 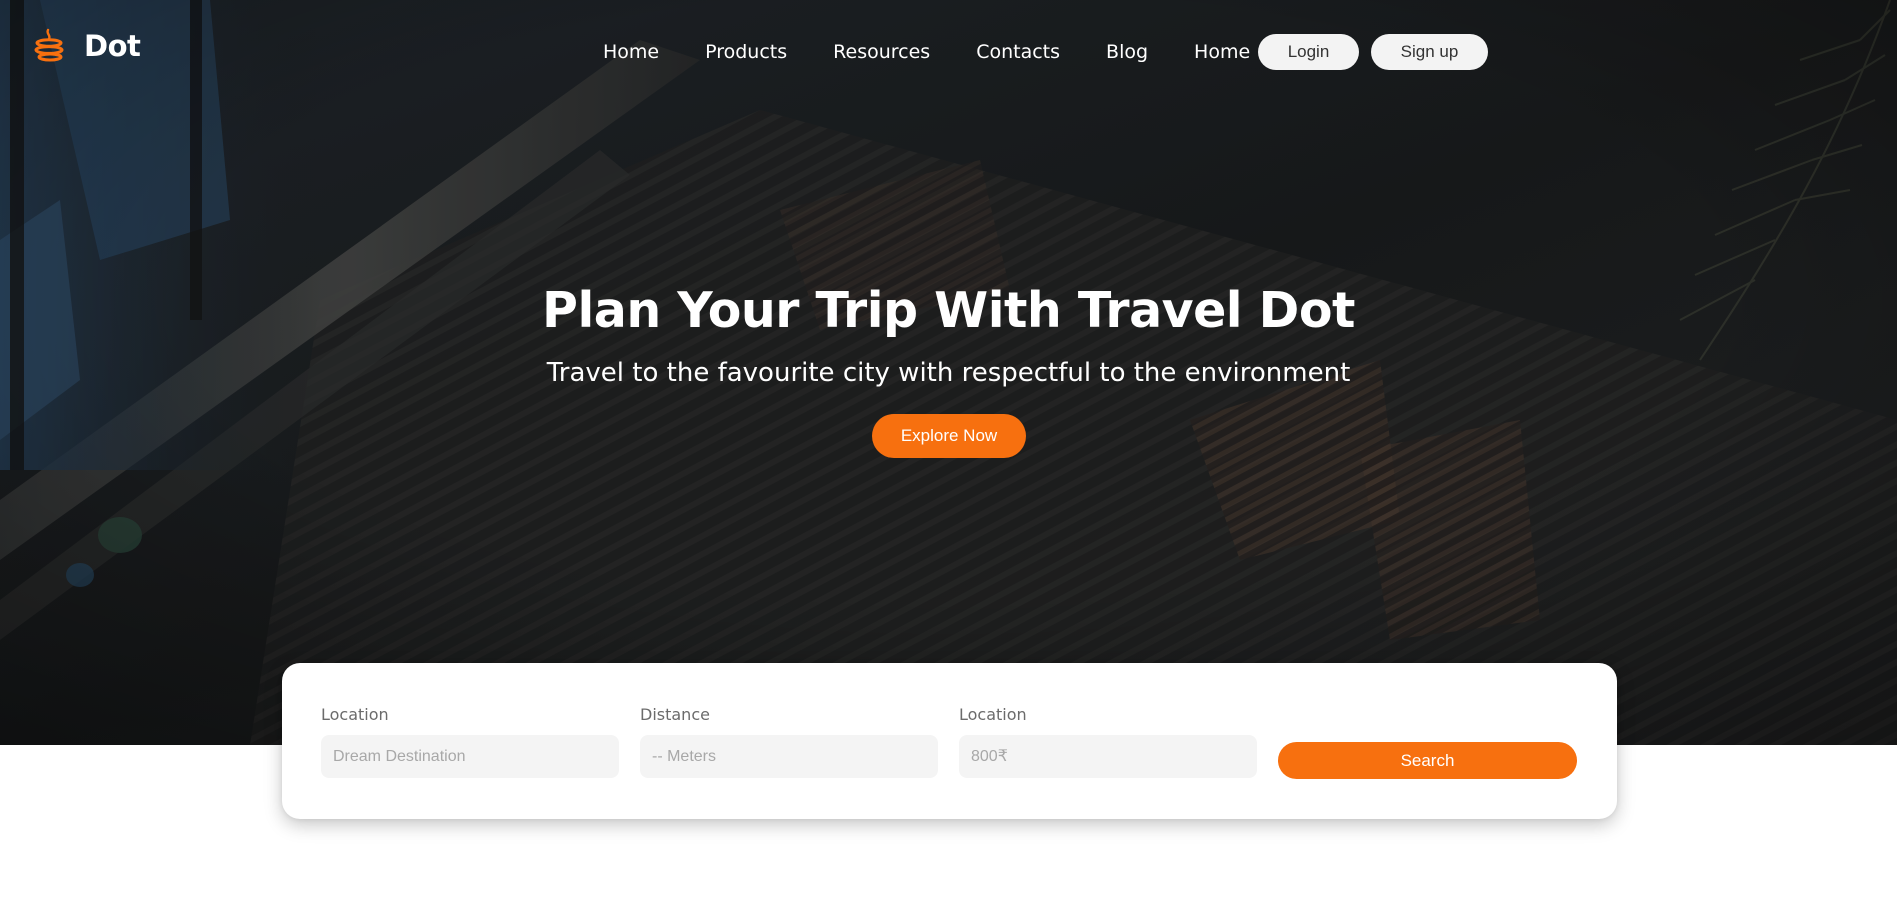 I want to click on hero-title: Plan Your Trip With Travel Dot, so click(x=948, y=310).